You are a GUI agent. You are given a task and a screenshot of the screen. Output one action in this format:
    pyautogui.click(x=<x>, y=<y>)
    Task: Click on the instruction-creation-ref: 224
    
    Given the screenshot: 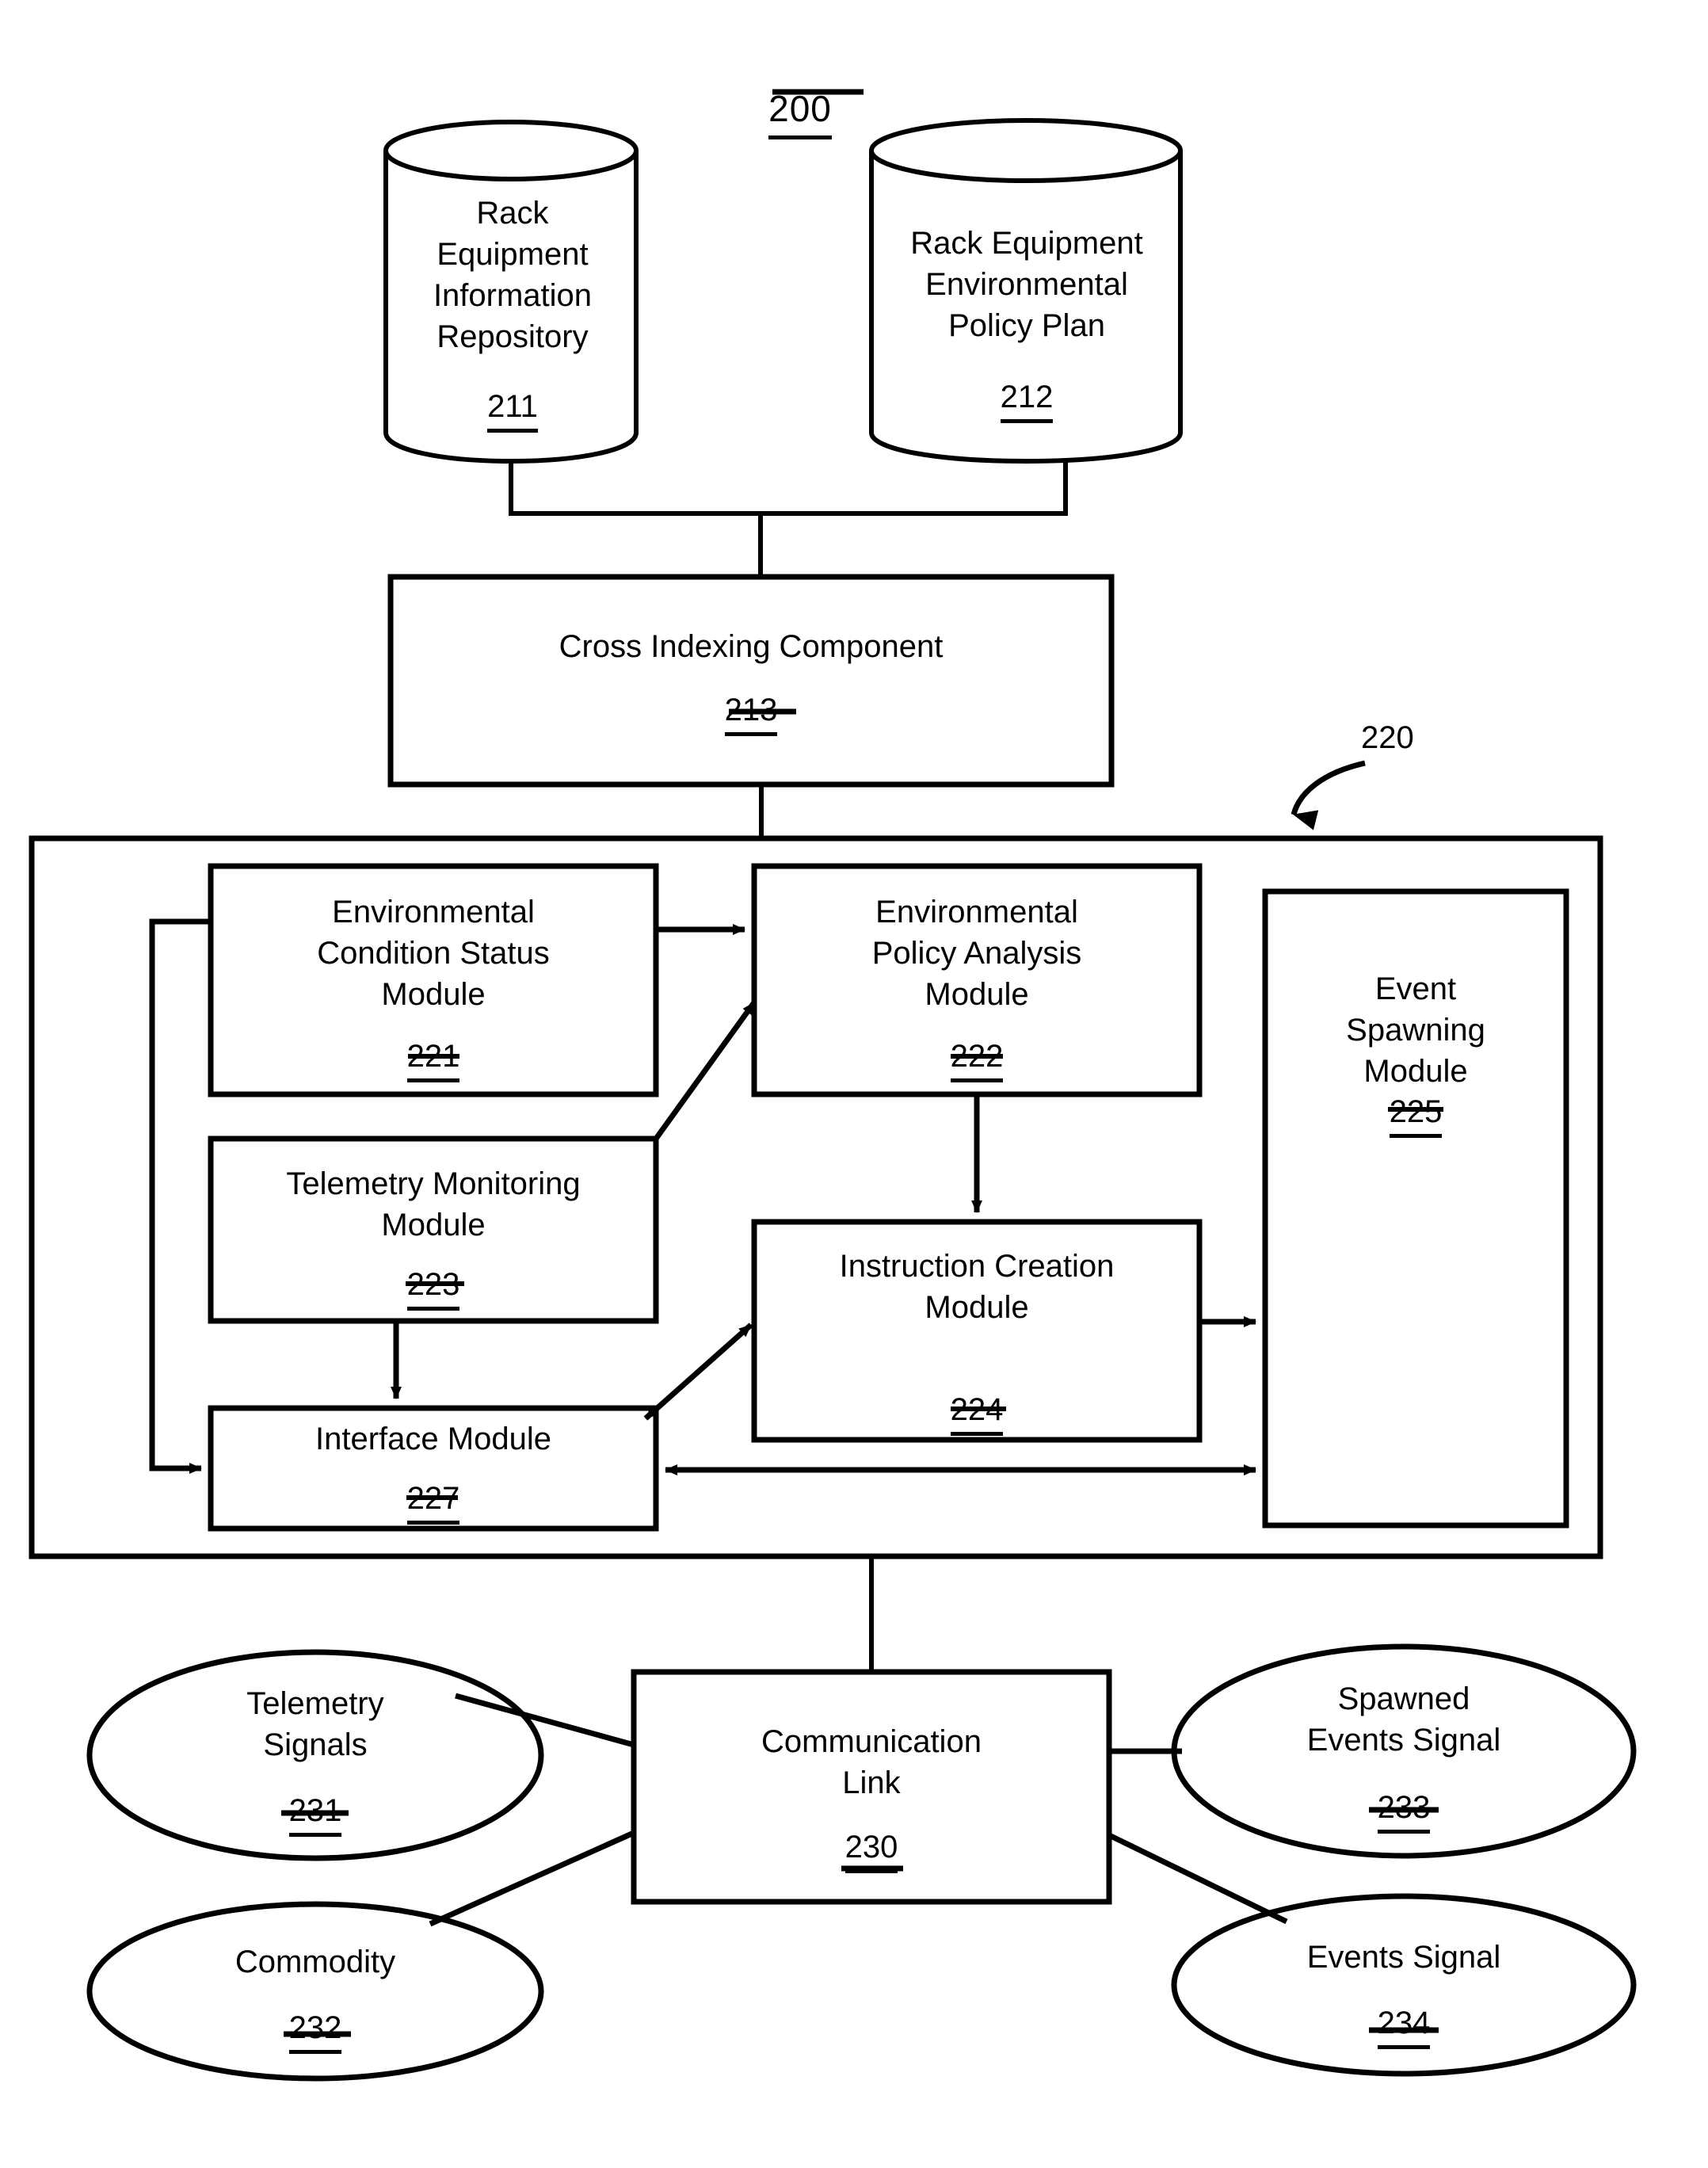 What is the action you would take?
    pyautogui.click(x=977, y=1402)
    